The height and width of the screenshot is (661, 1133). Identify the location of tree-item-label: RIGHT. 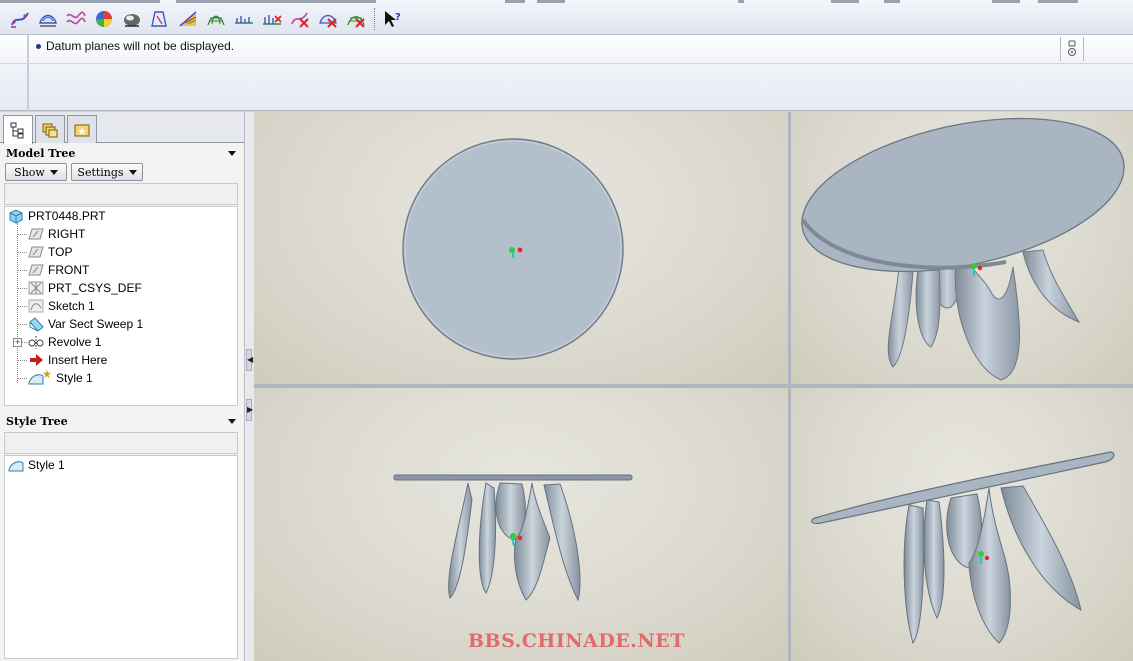
(67, 234).